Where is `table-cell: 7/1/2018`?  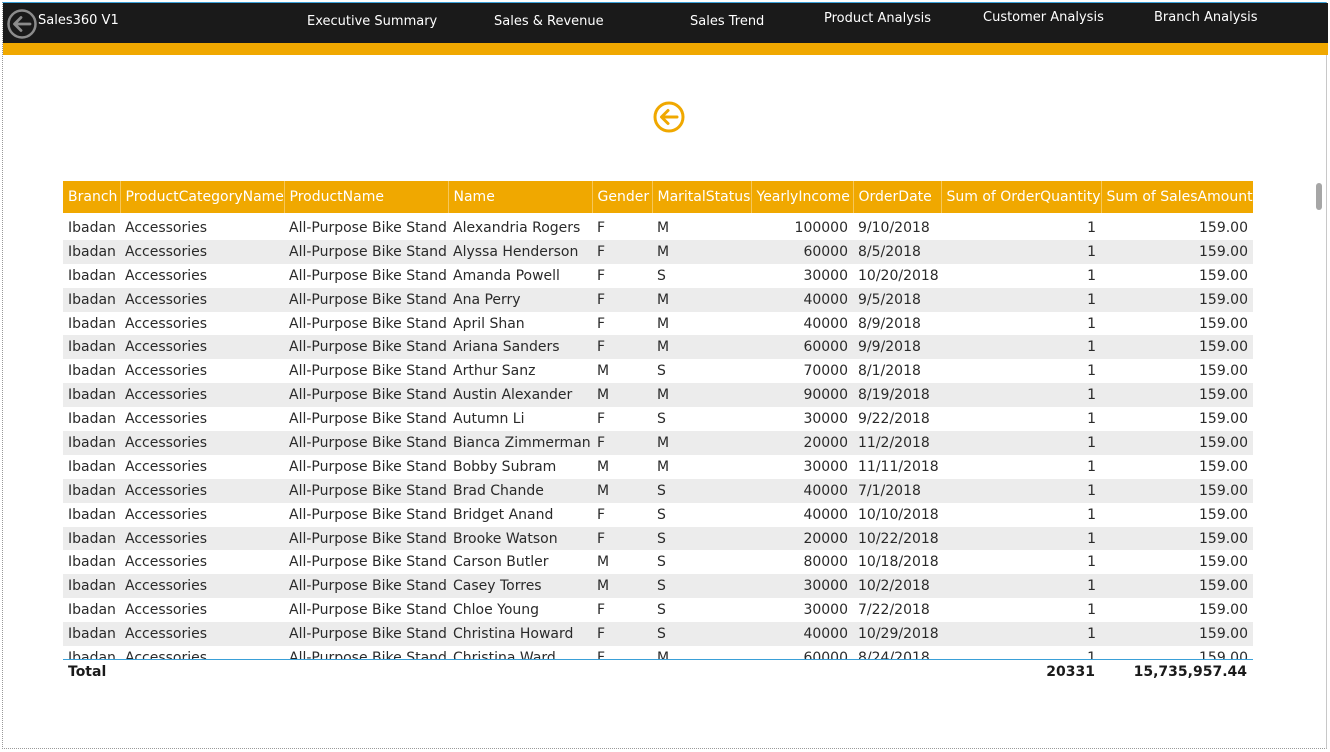 table-cell: 7/1/2018 is located at coordinates (897, 490).